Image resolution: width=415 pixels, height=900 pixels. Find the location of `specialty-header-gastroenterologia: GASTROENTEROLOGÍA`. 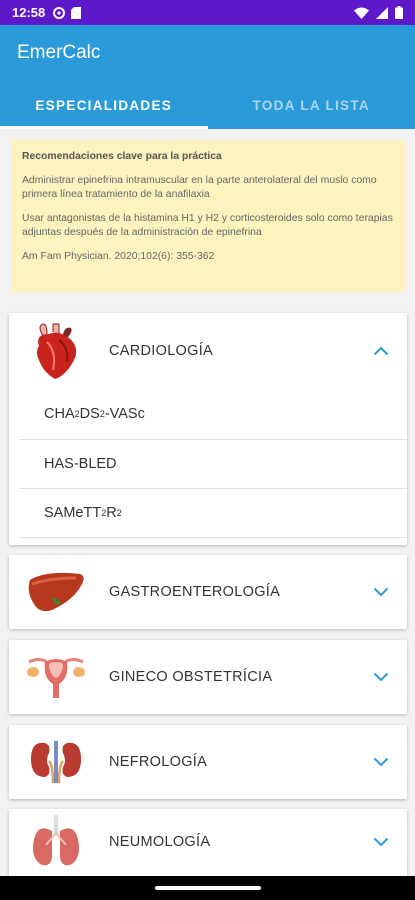

specialty-header-gastroenterologia: GASTROENTEROLOGÍA is located at coordinates (208, 592).